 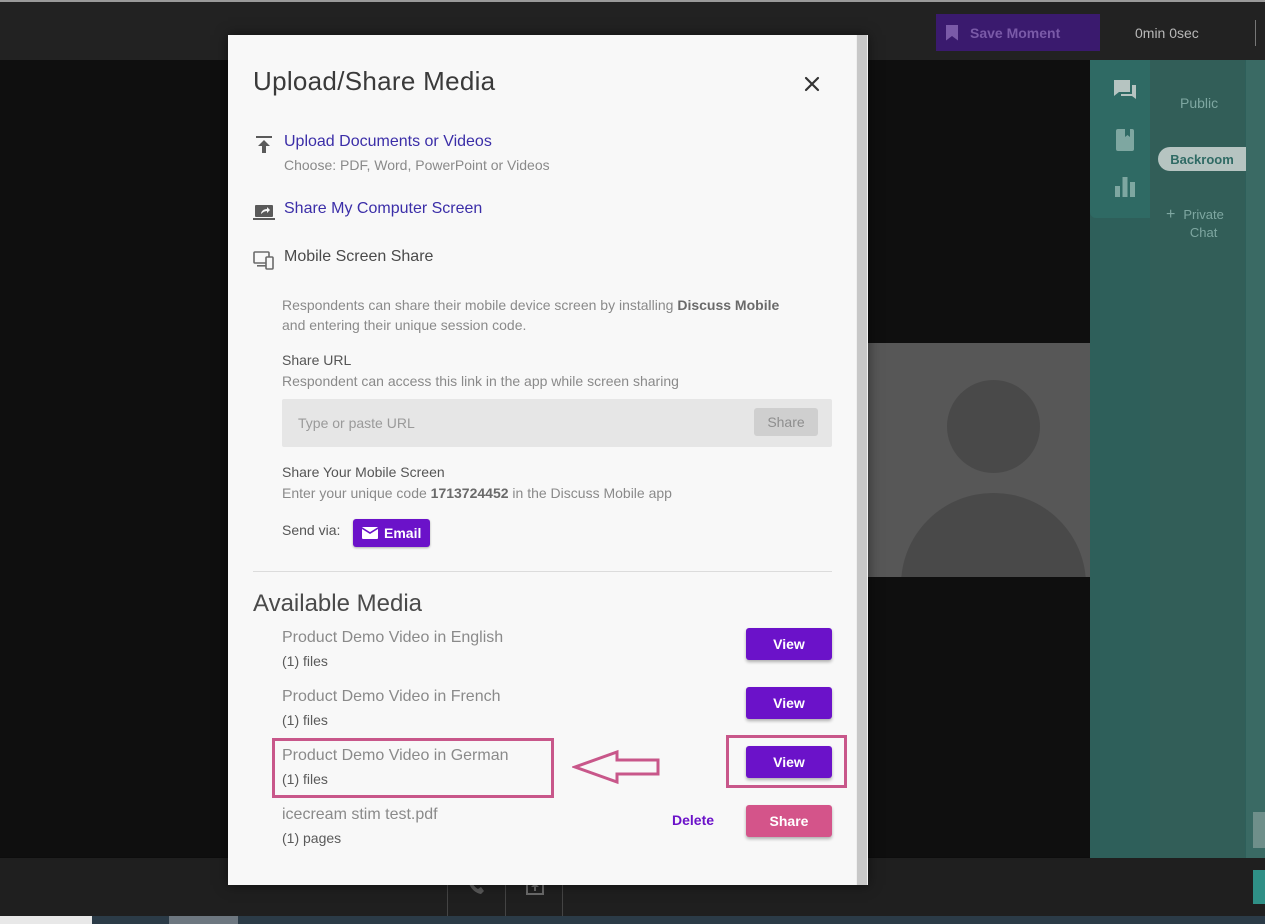 What do you see at coordinates (383, 209) in the screenshot?
I see `share-computer-screen-link: Share My Computer Screen` at bounding box center [383, 209].